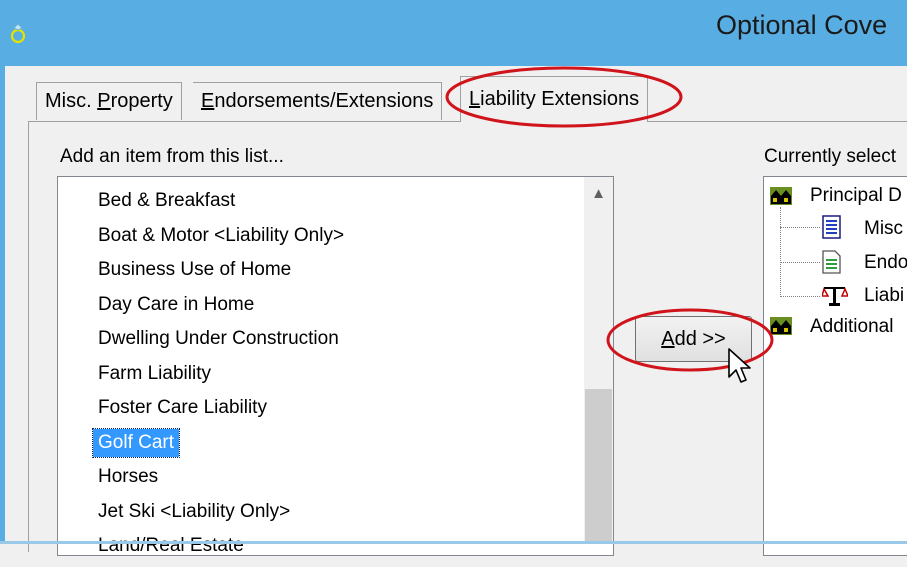 The image size is (907, 567). What do you see at coordinates (475, 99) in the screenshot?
I see `tab-label-mnemonic: L` at bounding box center [475, 99].